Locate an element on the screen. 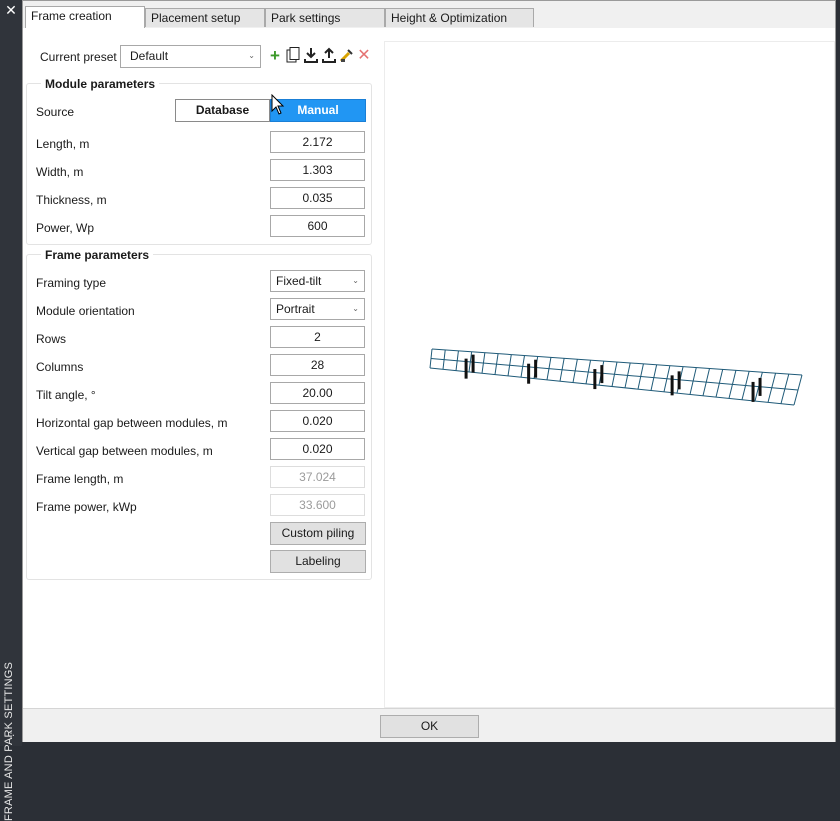  side-panel: ✕ FRAME AND PARK SETTINGS ⁘ is located at coordinates (11, 410).